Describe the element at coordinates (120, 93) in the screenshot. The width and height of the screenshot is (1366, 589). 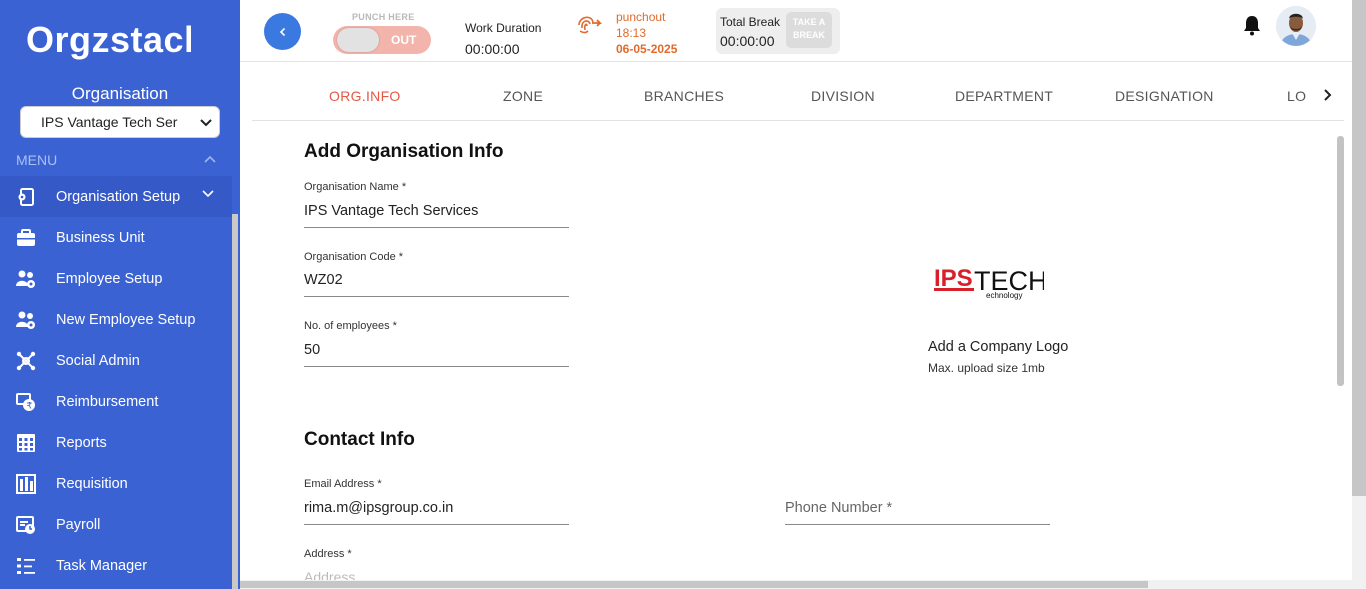
I see `organisation-label: Organisation` at that location.